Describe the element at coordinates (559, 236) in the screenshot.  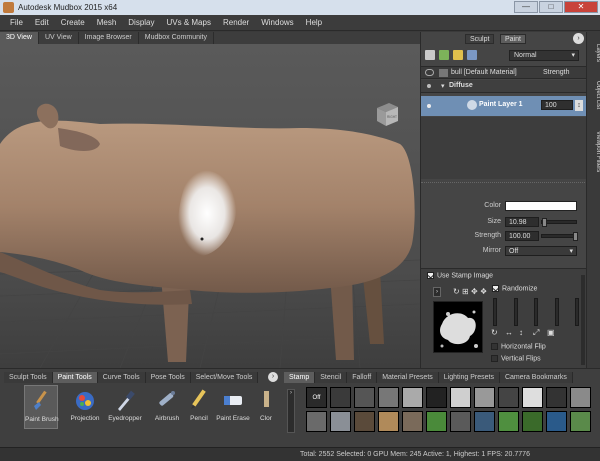
I see `strength-slider` at that location.